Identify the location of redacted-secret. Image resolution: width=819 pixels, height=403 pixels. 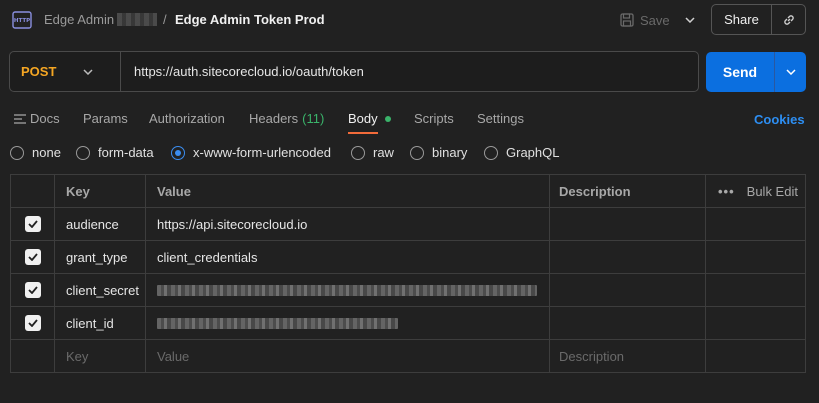
(347, 290).